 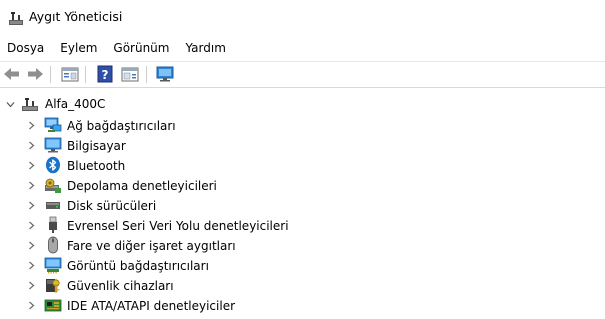 I want to click on tree-item-security-devices: Güvenlik cihazları, so click(x=302, y=286).